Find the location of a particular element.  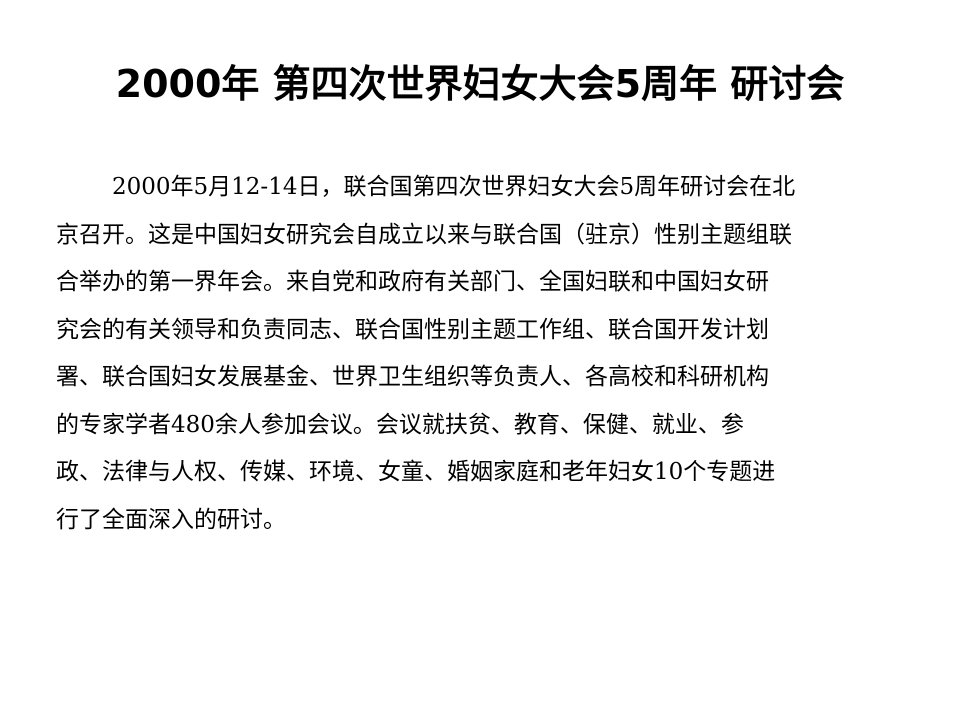

paragraph-line: 的专家学者480余人参加会议。会议就扶贫、教育、保健、就业、参 is located at coordinates (400, 424).